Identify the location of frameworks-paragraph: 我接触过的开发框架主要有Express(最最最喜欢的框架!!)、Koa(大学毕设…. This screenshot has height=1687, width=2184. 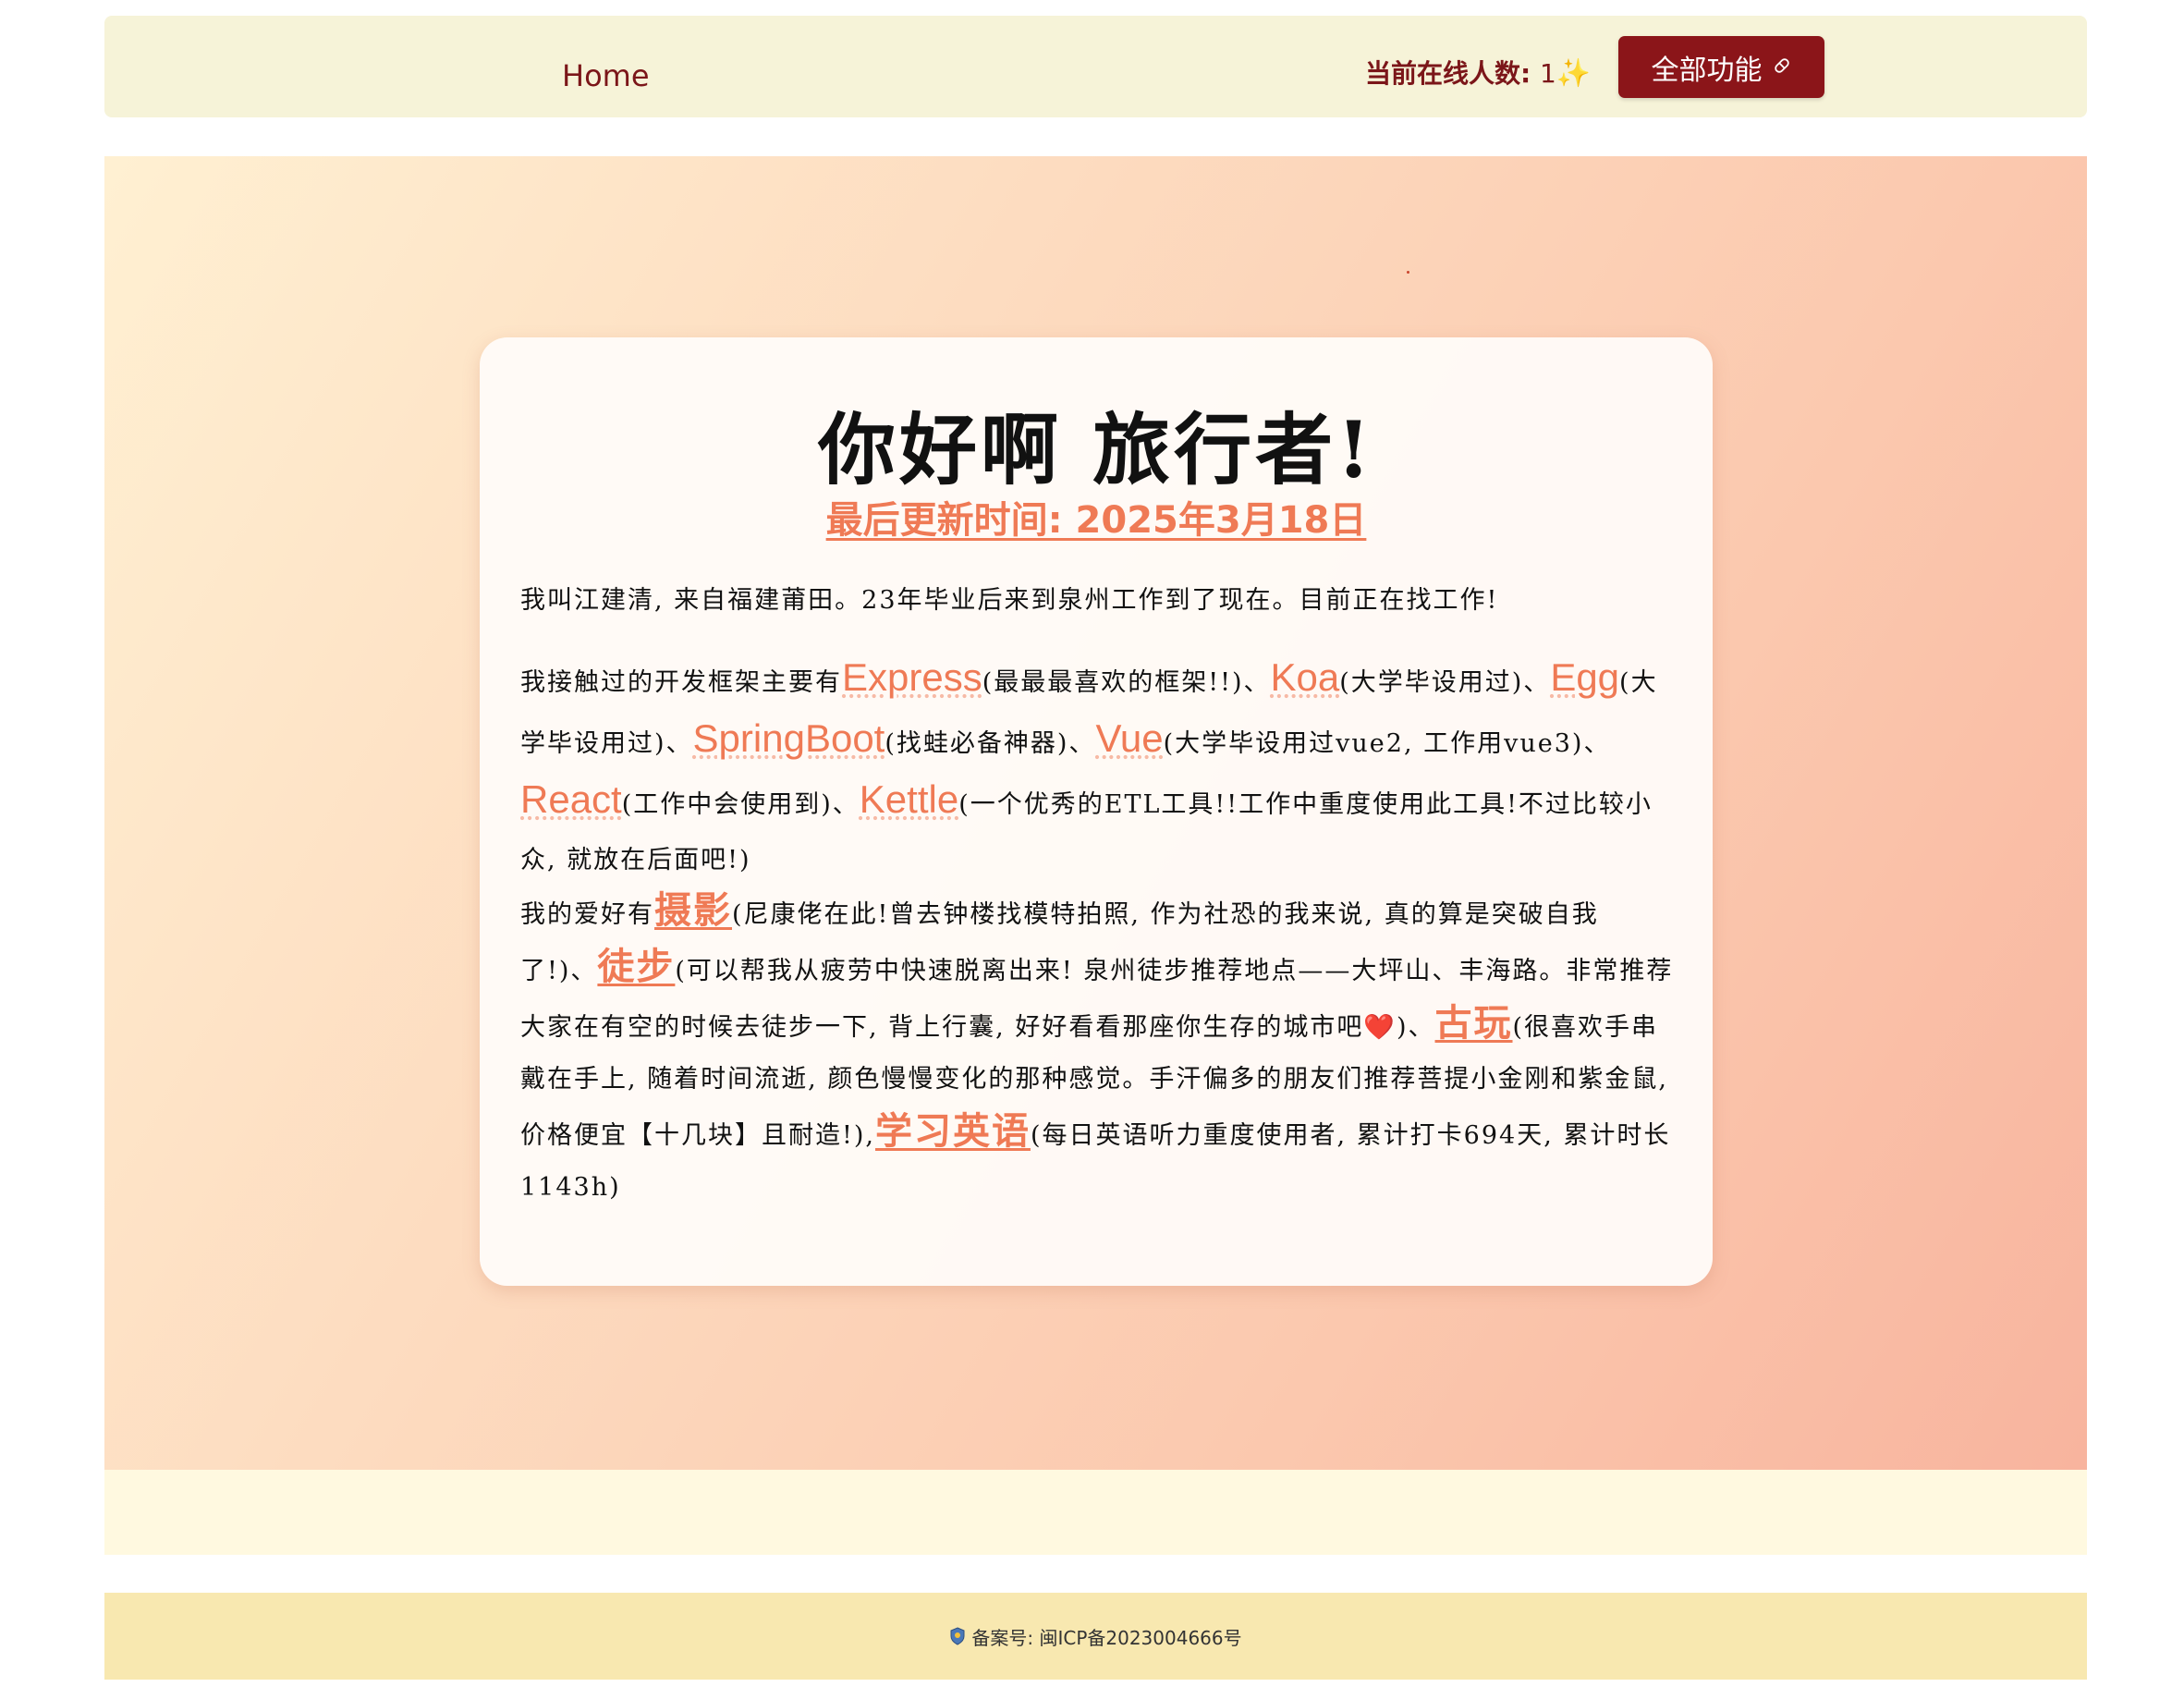
(1097, 769).